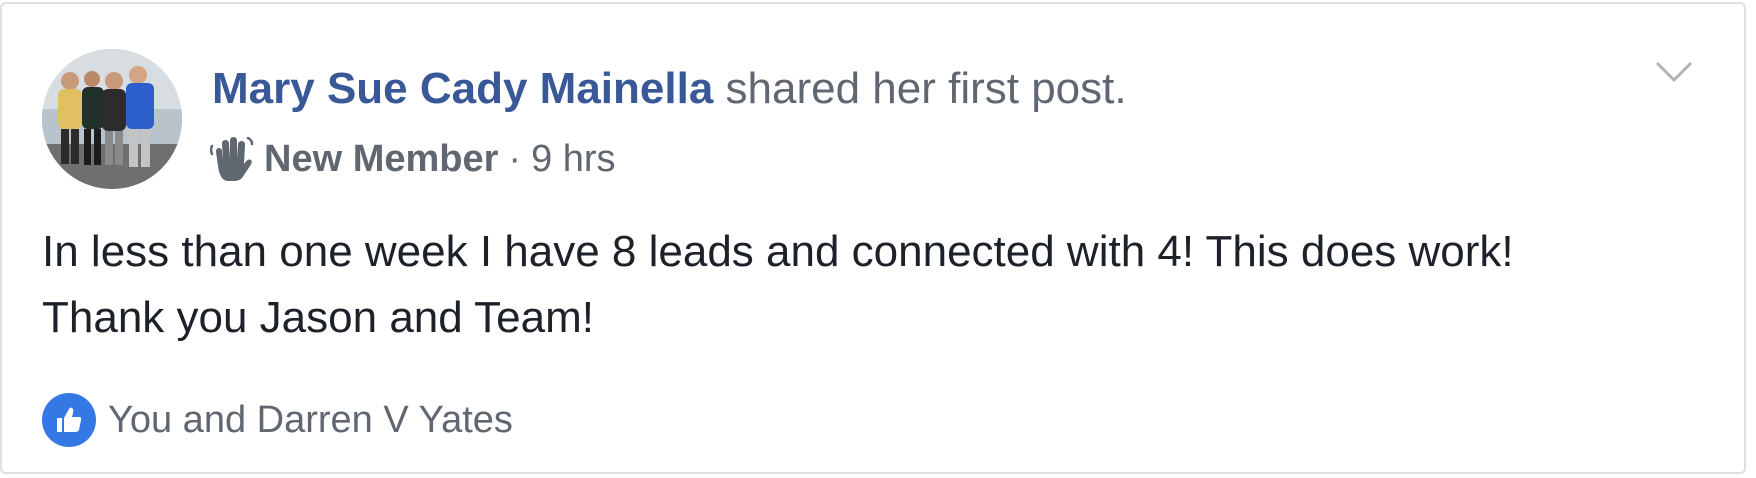 The width and height of the screenshot is (1756, 478). Describe the element at coordinates (310, 419) in the screenshot. I see `reaction-names: You and Darren V Yates` at that location.